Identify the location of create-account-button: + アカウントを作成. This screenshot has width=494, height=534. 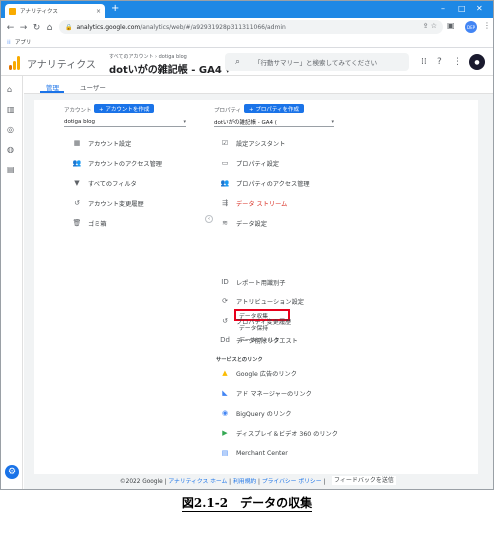
(124, 108).